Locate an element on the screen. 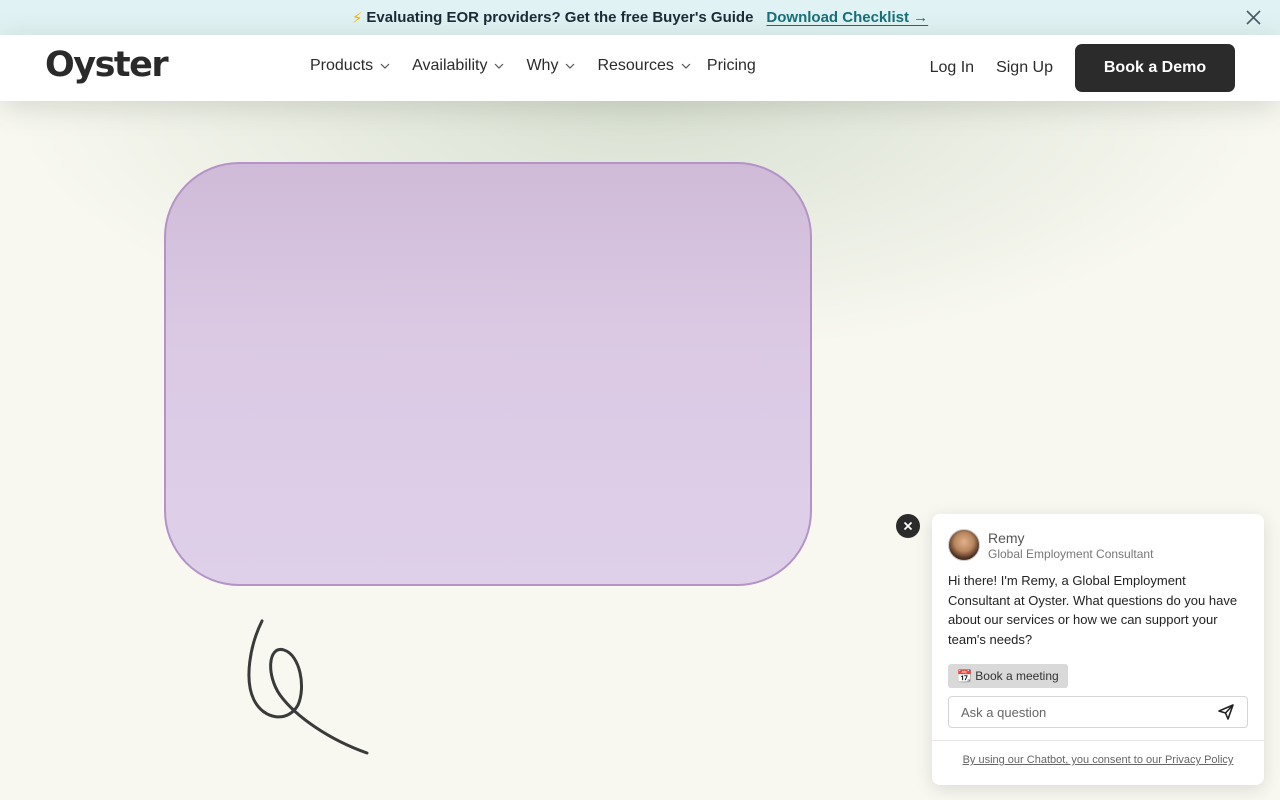  chat-divider is located at coordinates (1098, 740).